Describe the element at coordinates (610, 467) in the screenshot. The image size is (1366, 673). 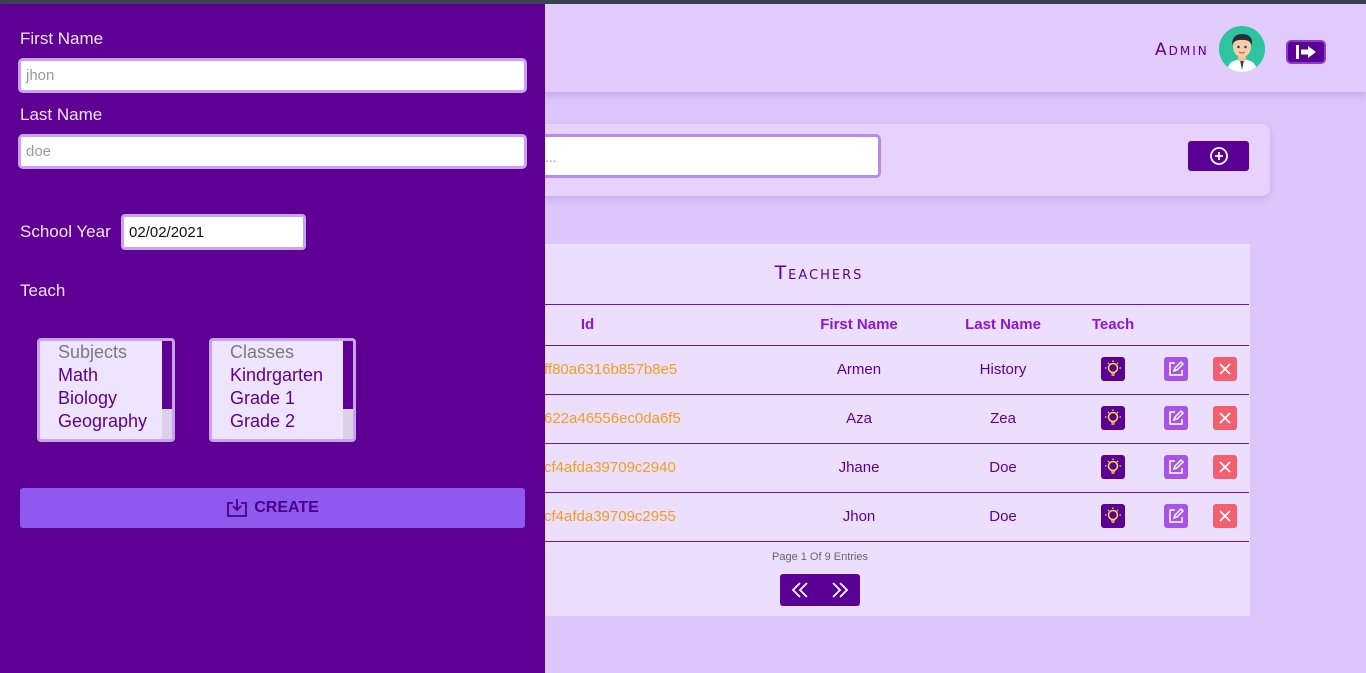
I see `table-row-id: cf4afda39709c2940` at that location.